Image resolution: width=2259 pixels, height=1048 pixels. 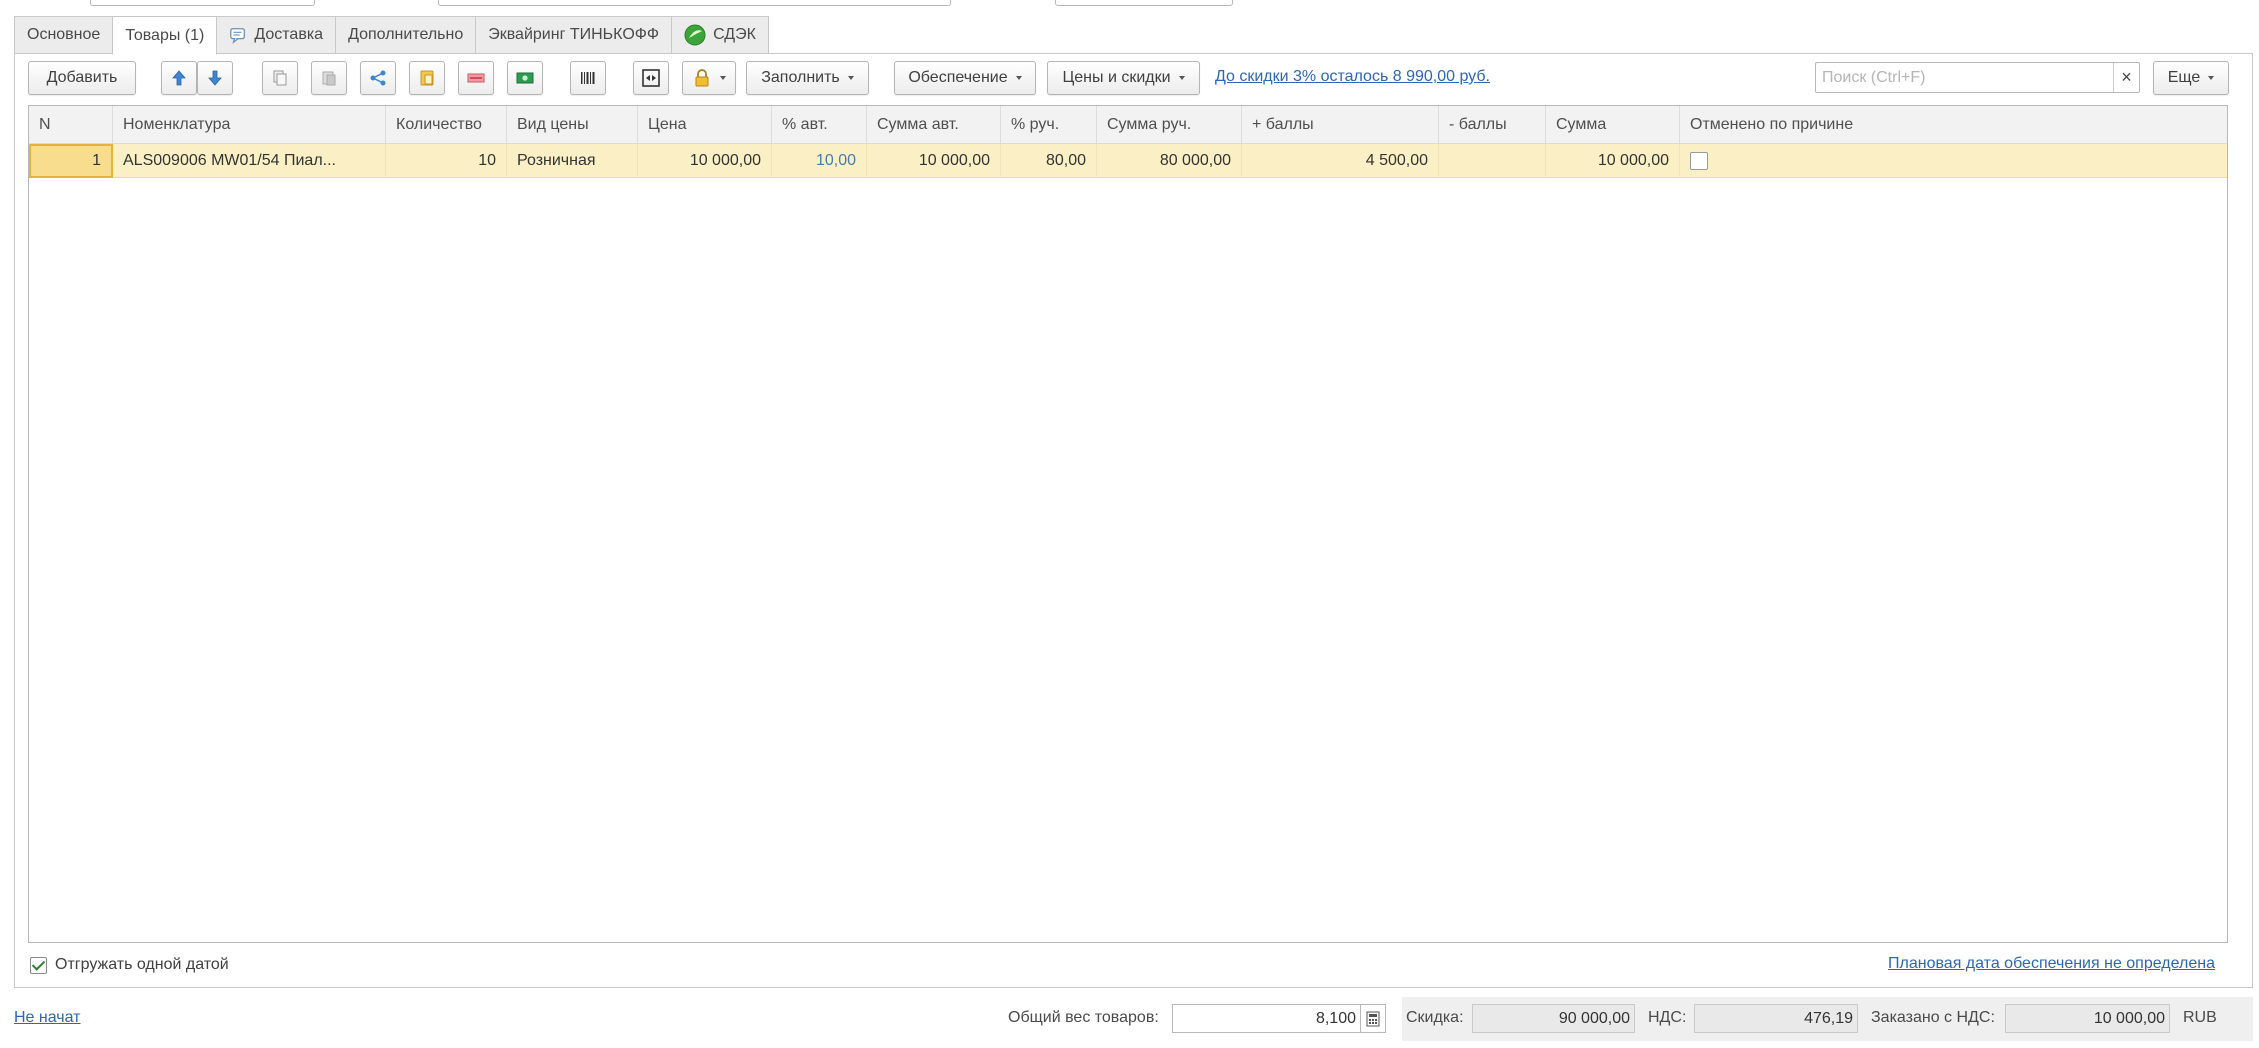 I want to click on split-icon, so click(x=378, y=78).